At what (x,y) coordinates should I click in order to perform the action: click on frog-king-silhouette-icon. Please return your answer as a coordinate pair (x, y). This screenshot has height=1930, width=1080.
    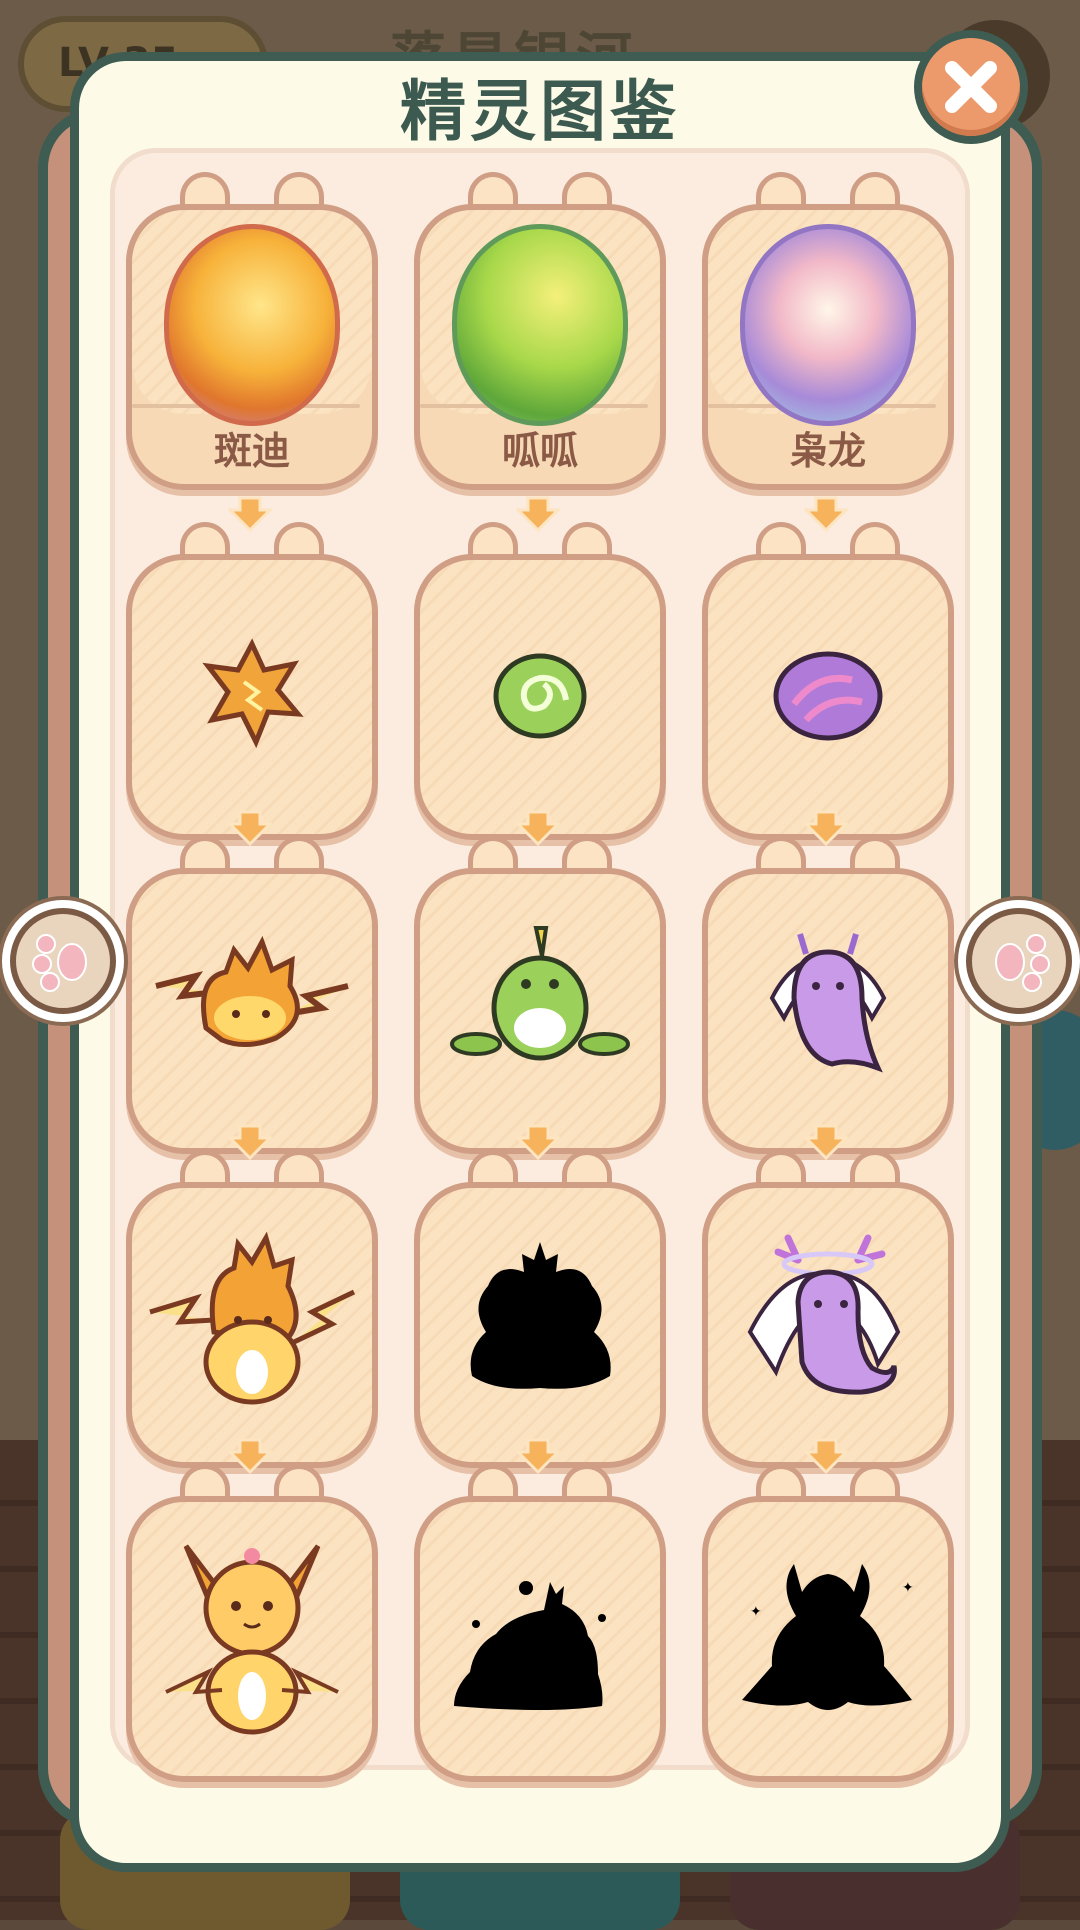
    Looking at the image, I should click on (530, 1645).